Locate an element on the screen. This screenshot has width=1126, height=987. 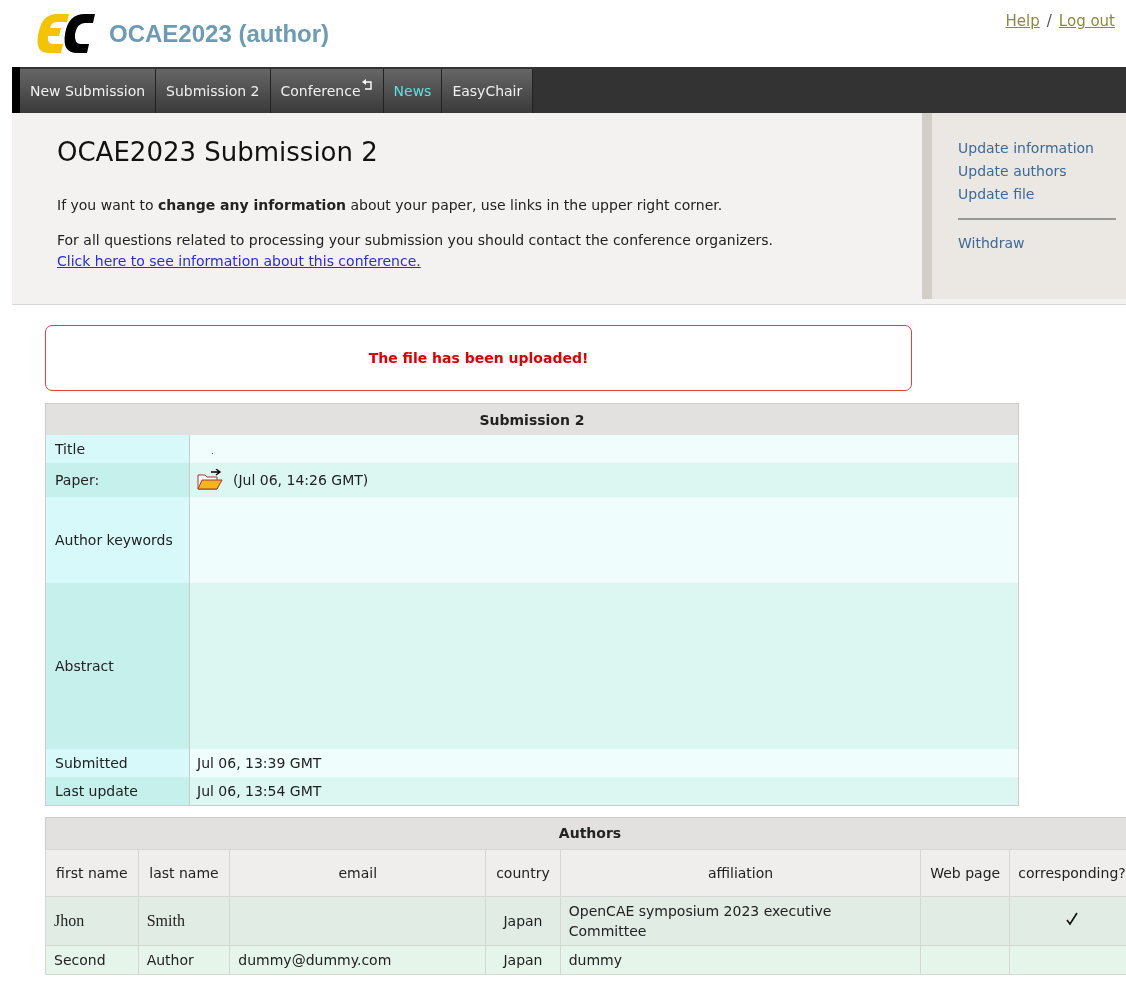
row-value: . is located at coordinates (604, 449).